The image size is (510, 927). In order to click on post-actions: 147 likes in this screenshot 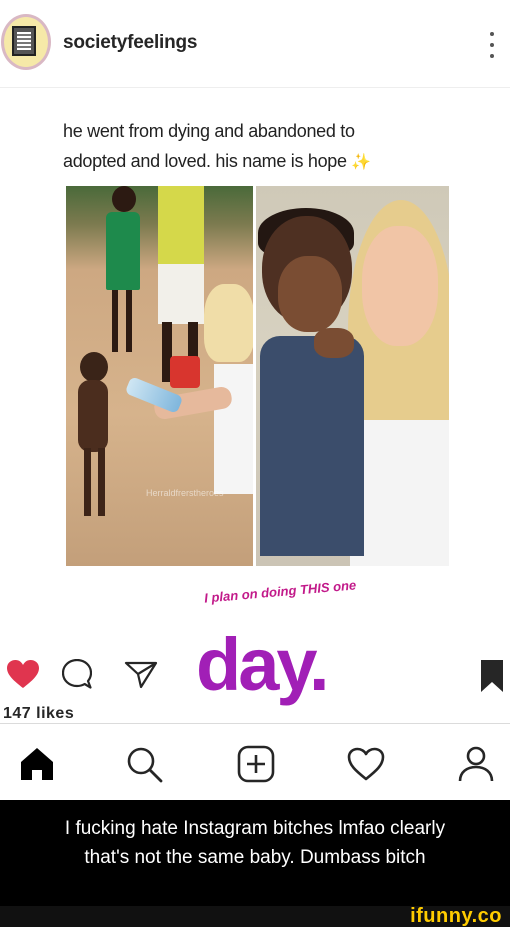, I will do `click(255, 683)`.